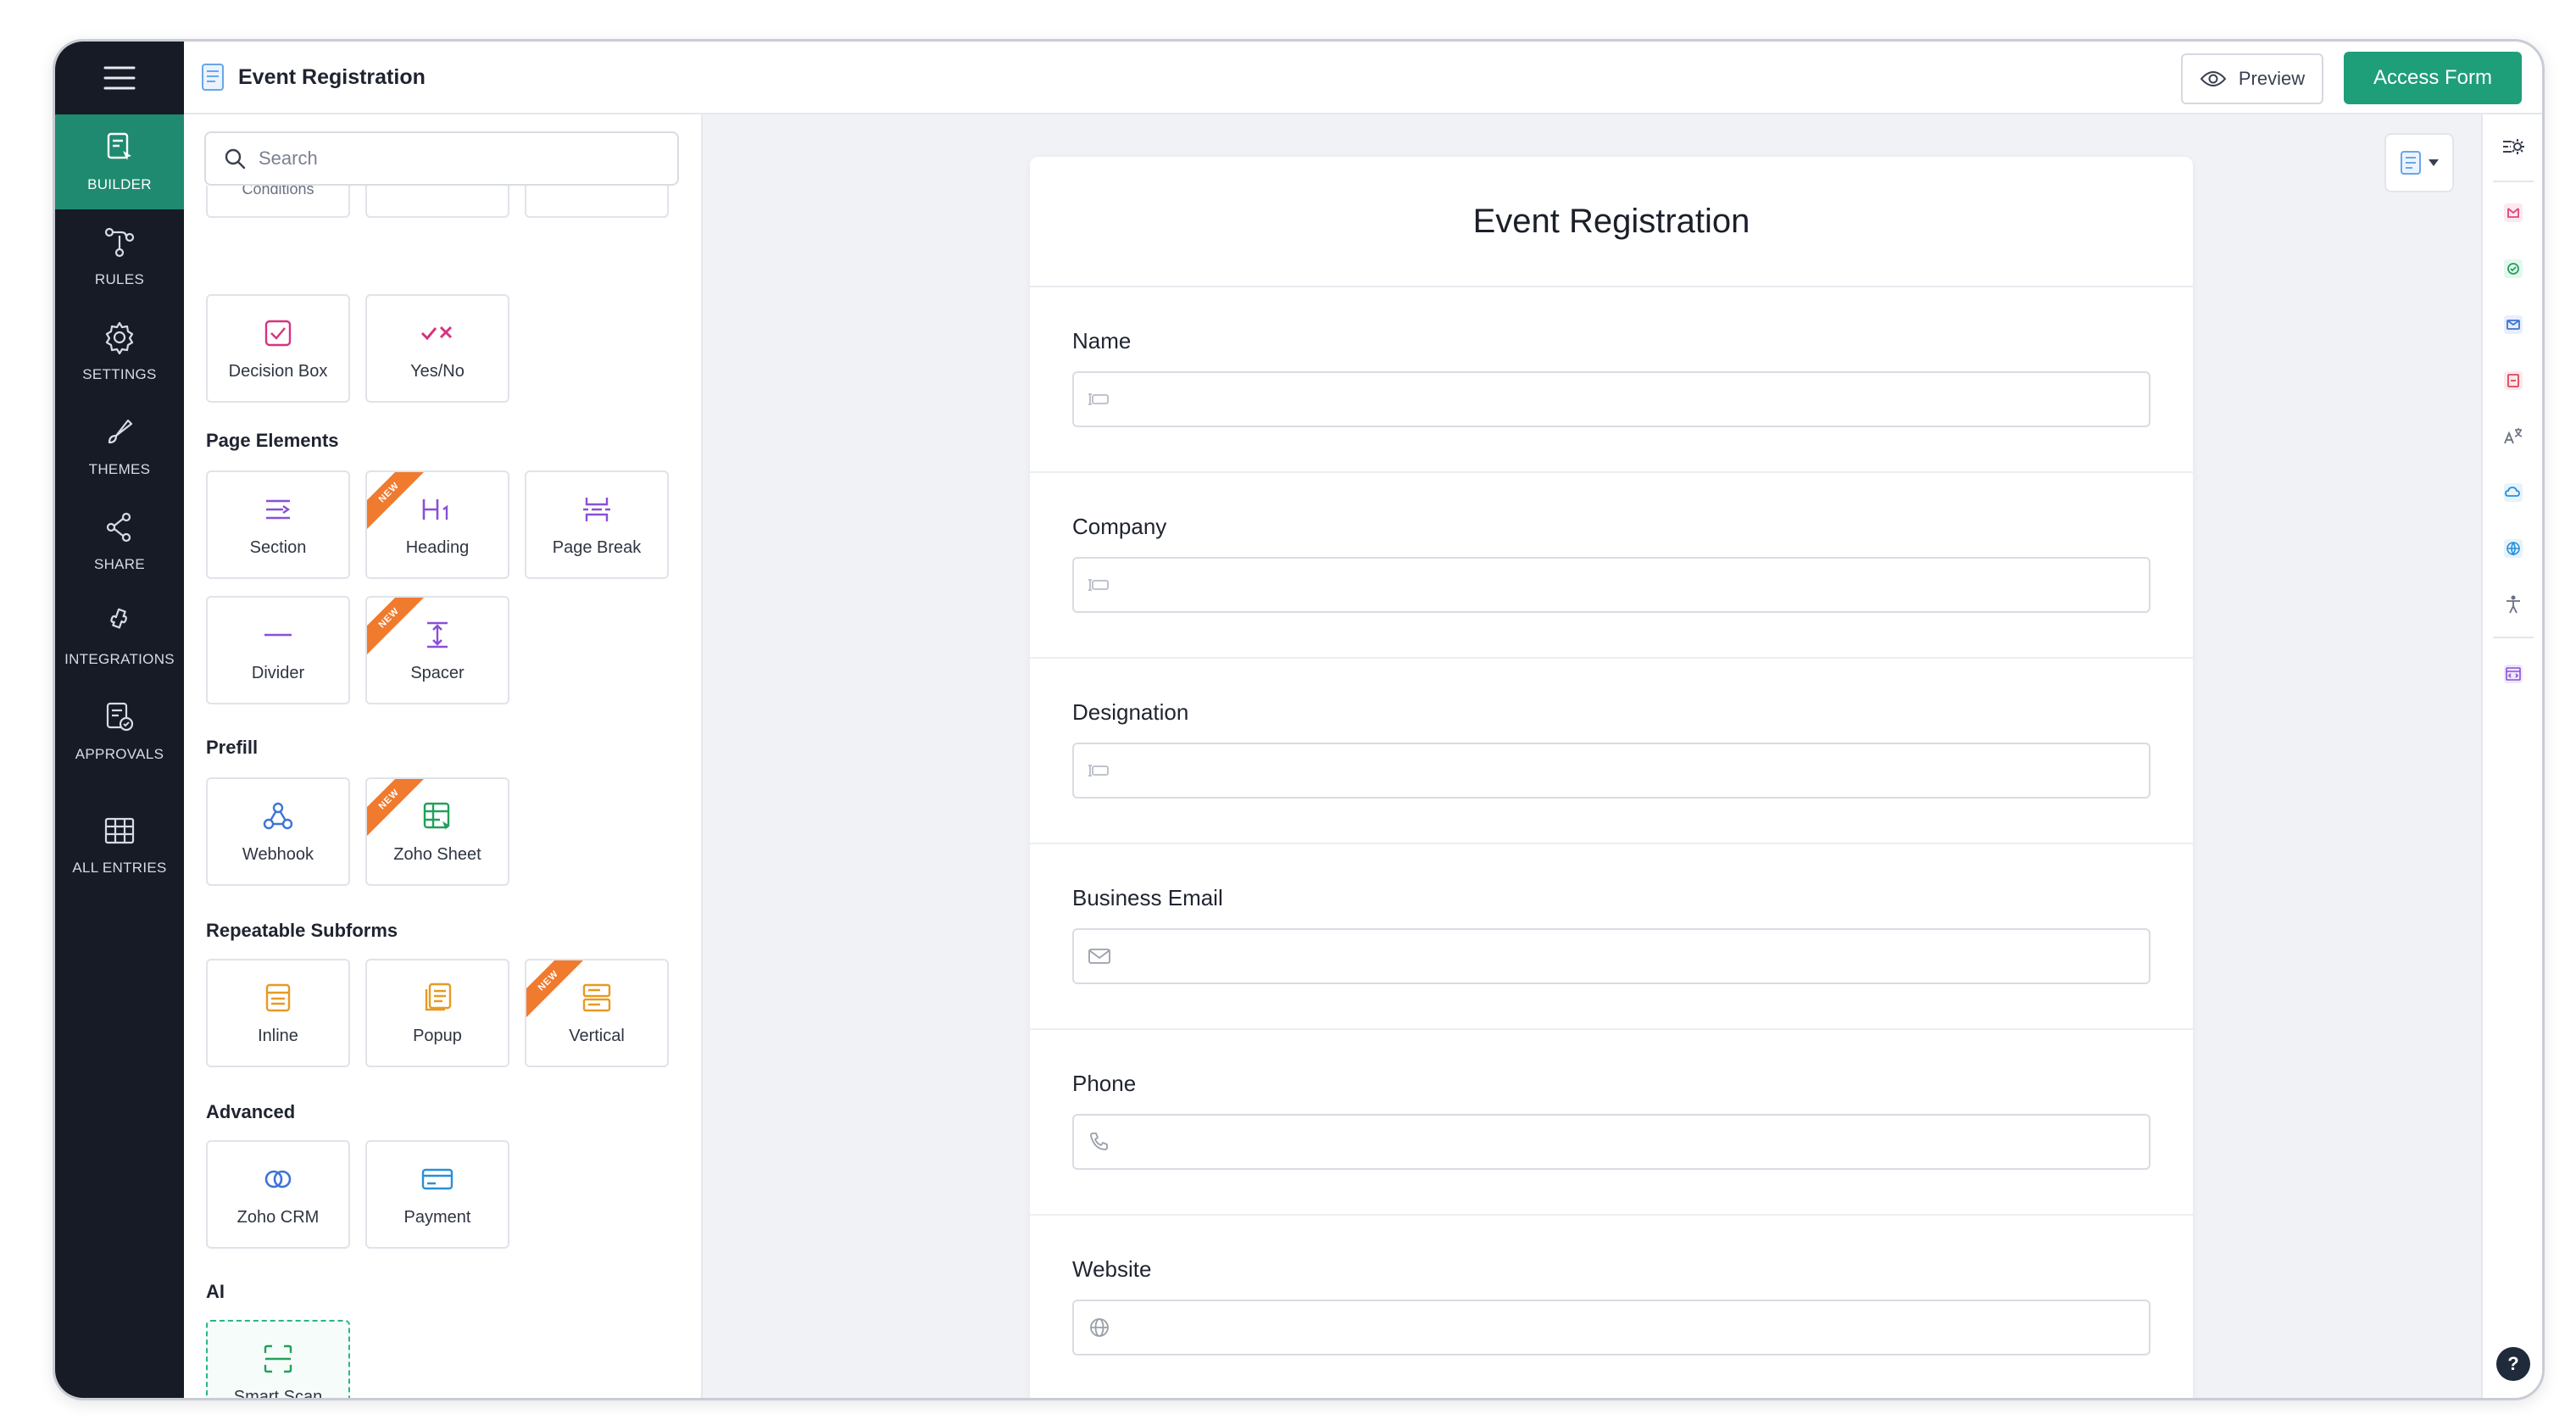  What do you see at coordinates (119, 731) in the screenshot?
I see `nav-approvals: APPROVALS` at bounding box center [119, 731].